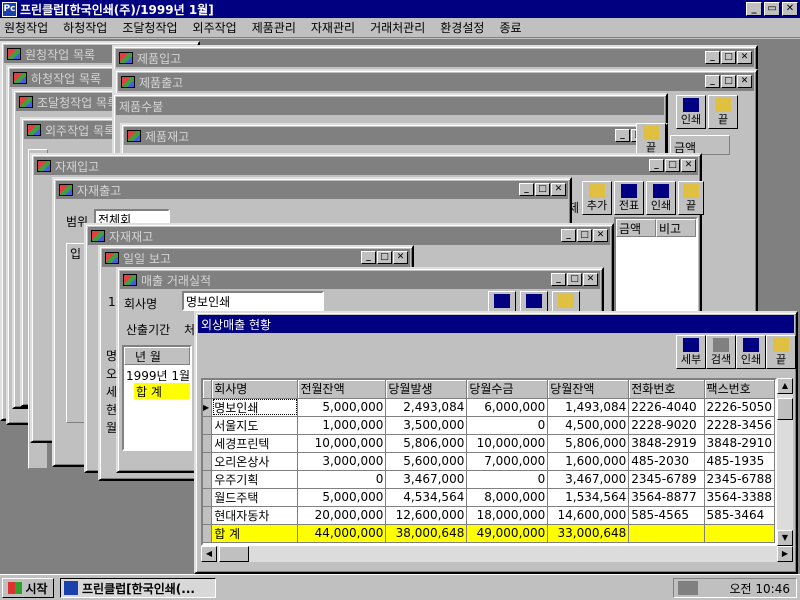 The height and width of the screenshot is (600, 800). What do you see at coordinates (739, 389) in the screenshot?
I see `col-fax: 팩스번호` at bounding box center [739, 389].